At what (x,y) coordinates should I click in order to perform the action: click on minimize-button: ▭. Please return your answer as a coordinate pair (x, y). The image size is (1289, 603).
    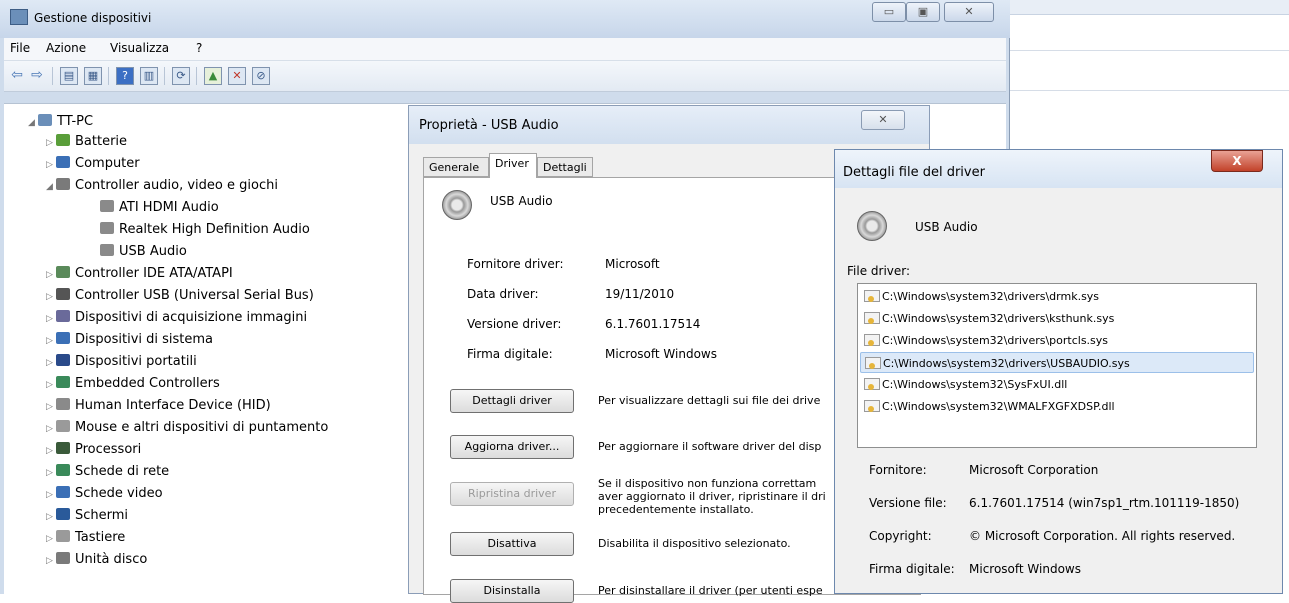
    Looking at the image, I should click on (889, 12).